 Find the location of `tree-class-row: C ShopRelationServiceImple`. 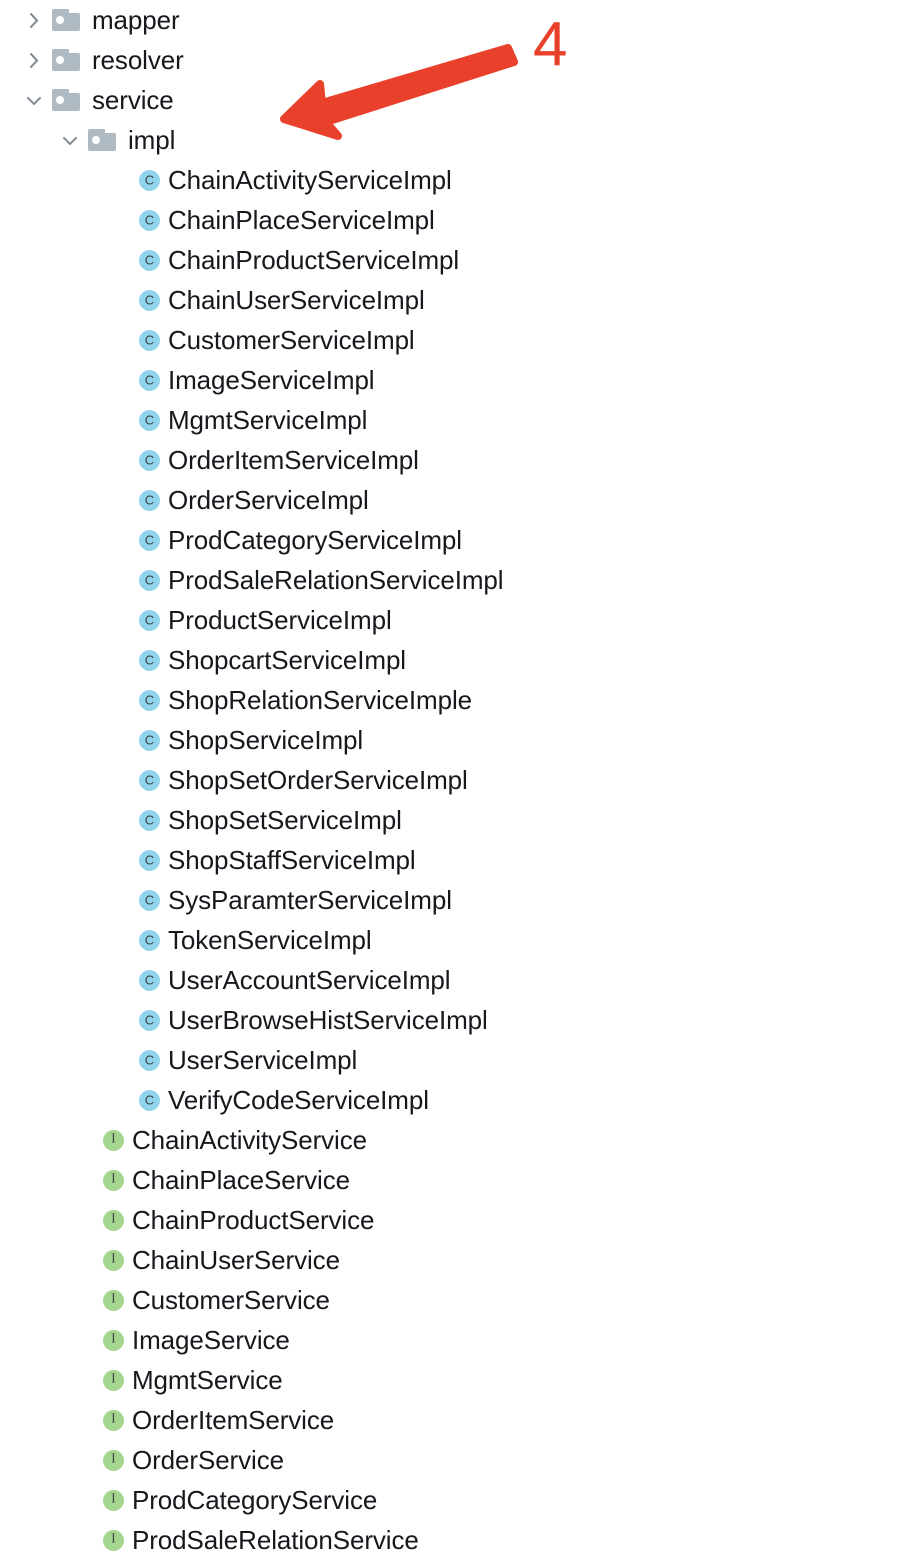

tree-class-row: C ShopRelationServiceImple is located at coordinates (462, 700).